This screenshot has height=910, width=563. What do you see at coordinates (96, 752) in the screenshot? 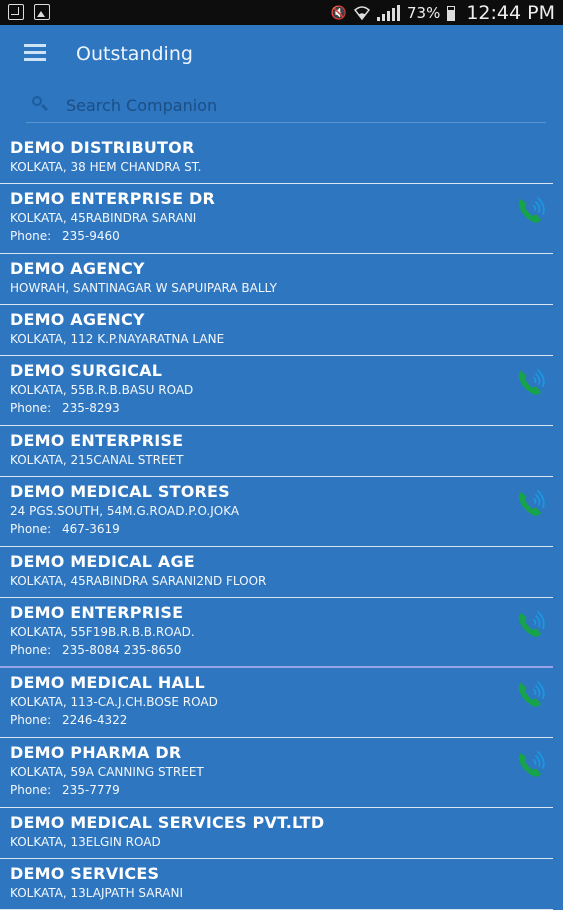
I see `companion-name: DEMO PHARMA DR` at bounding box center [96, 752].